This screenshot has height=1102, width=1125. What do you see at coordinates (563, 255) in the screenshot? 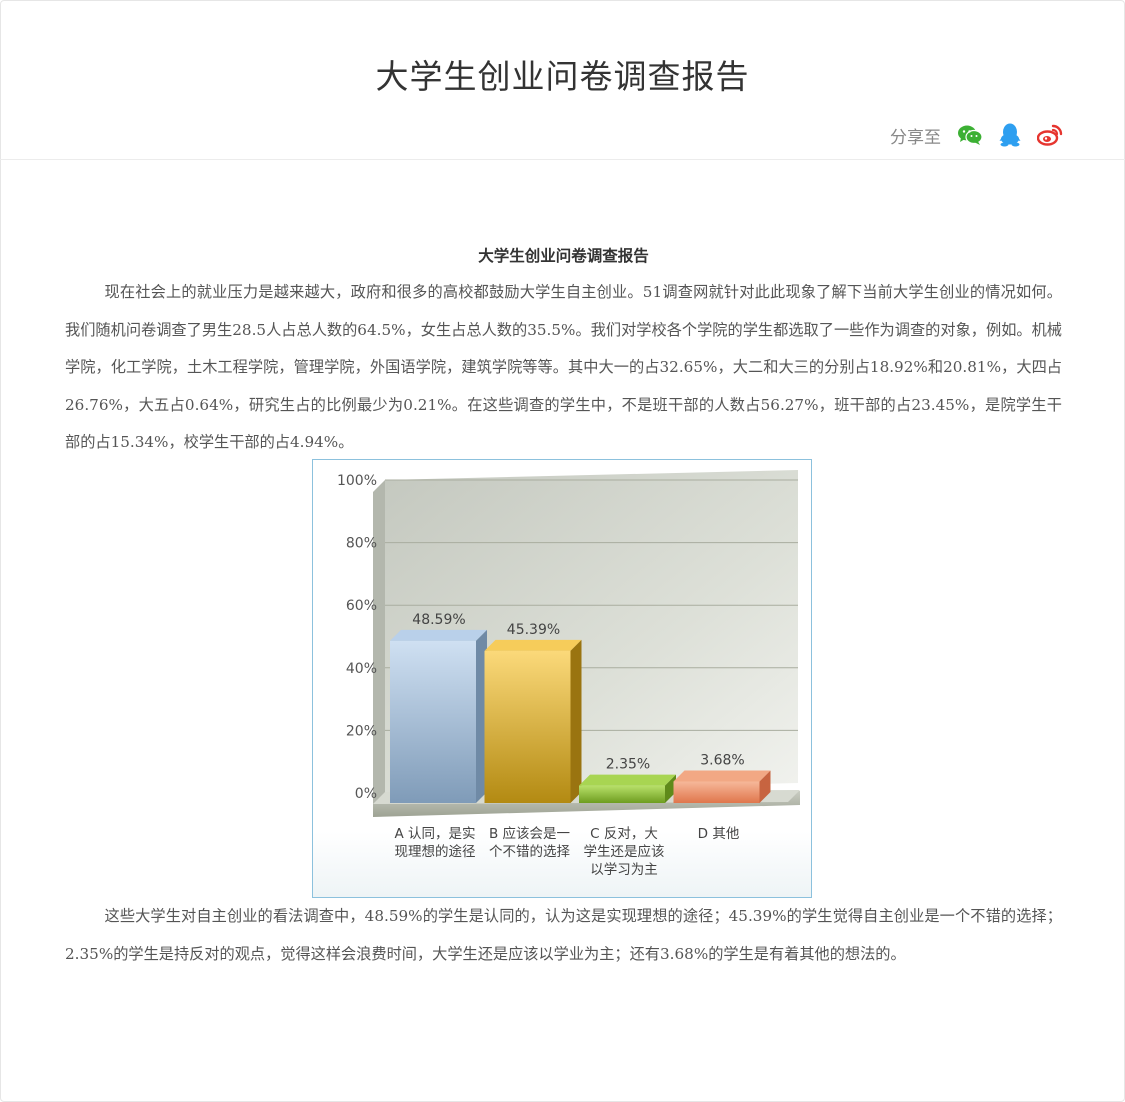
I see `article-heading: 大学生创业问卷调查报告` at bounding box center [563, 255].